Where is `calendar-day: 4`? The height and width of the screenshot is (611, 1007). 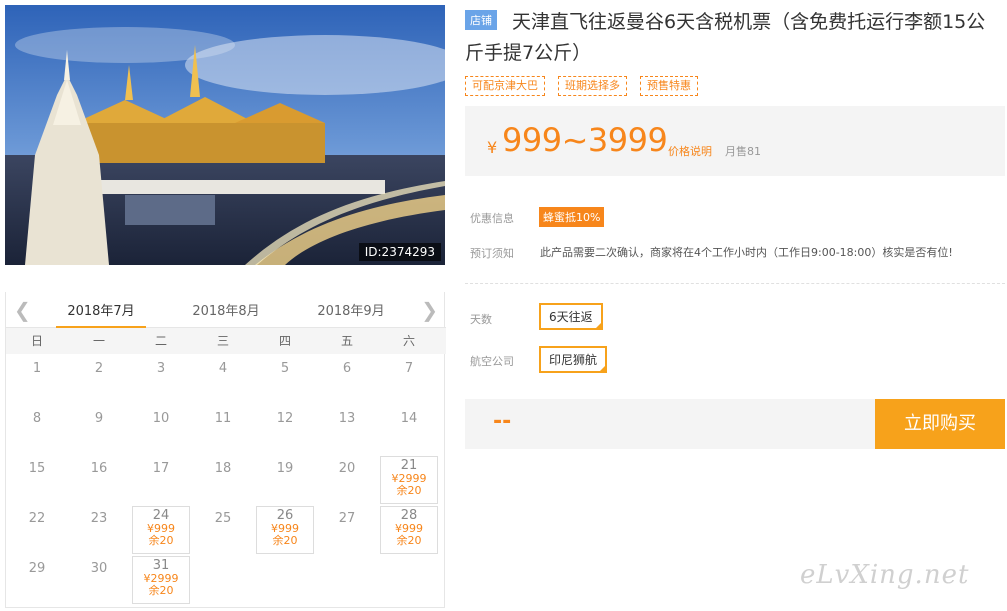
calendar-day: 4 is located at coordinates (223, 380).